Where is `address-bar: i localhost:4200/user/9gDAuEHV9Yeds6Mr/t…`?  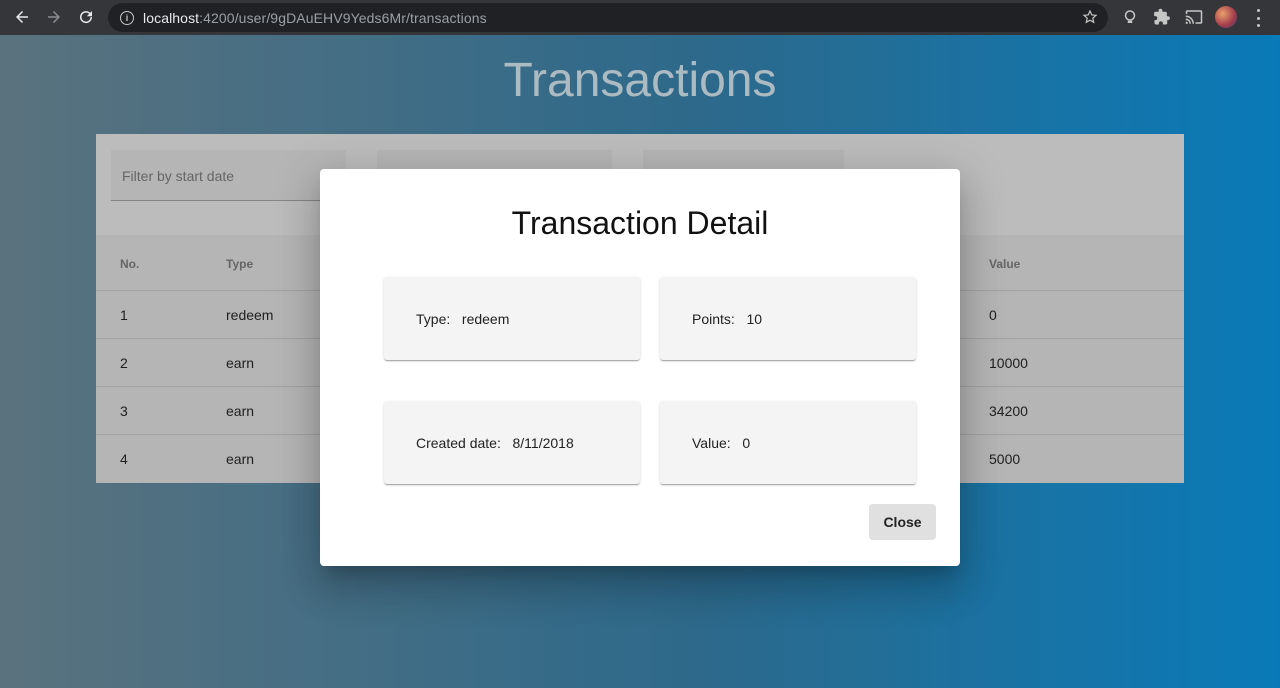 address-bar: i localhost:4200/user/9gDAuEHV9Yeds6Mr/t… is located at coordinates (608, 17).